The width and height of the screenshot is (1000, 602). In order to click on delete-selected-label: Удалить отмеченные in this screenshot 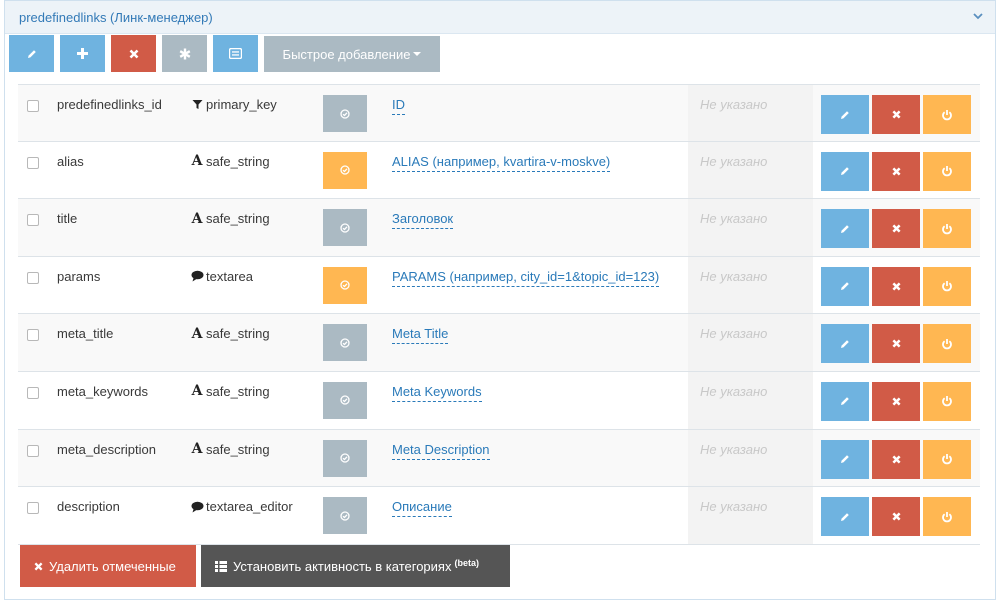, I will do `click(112, 566)`.